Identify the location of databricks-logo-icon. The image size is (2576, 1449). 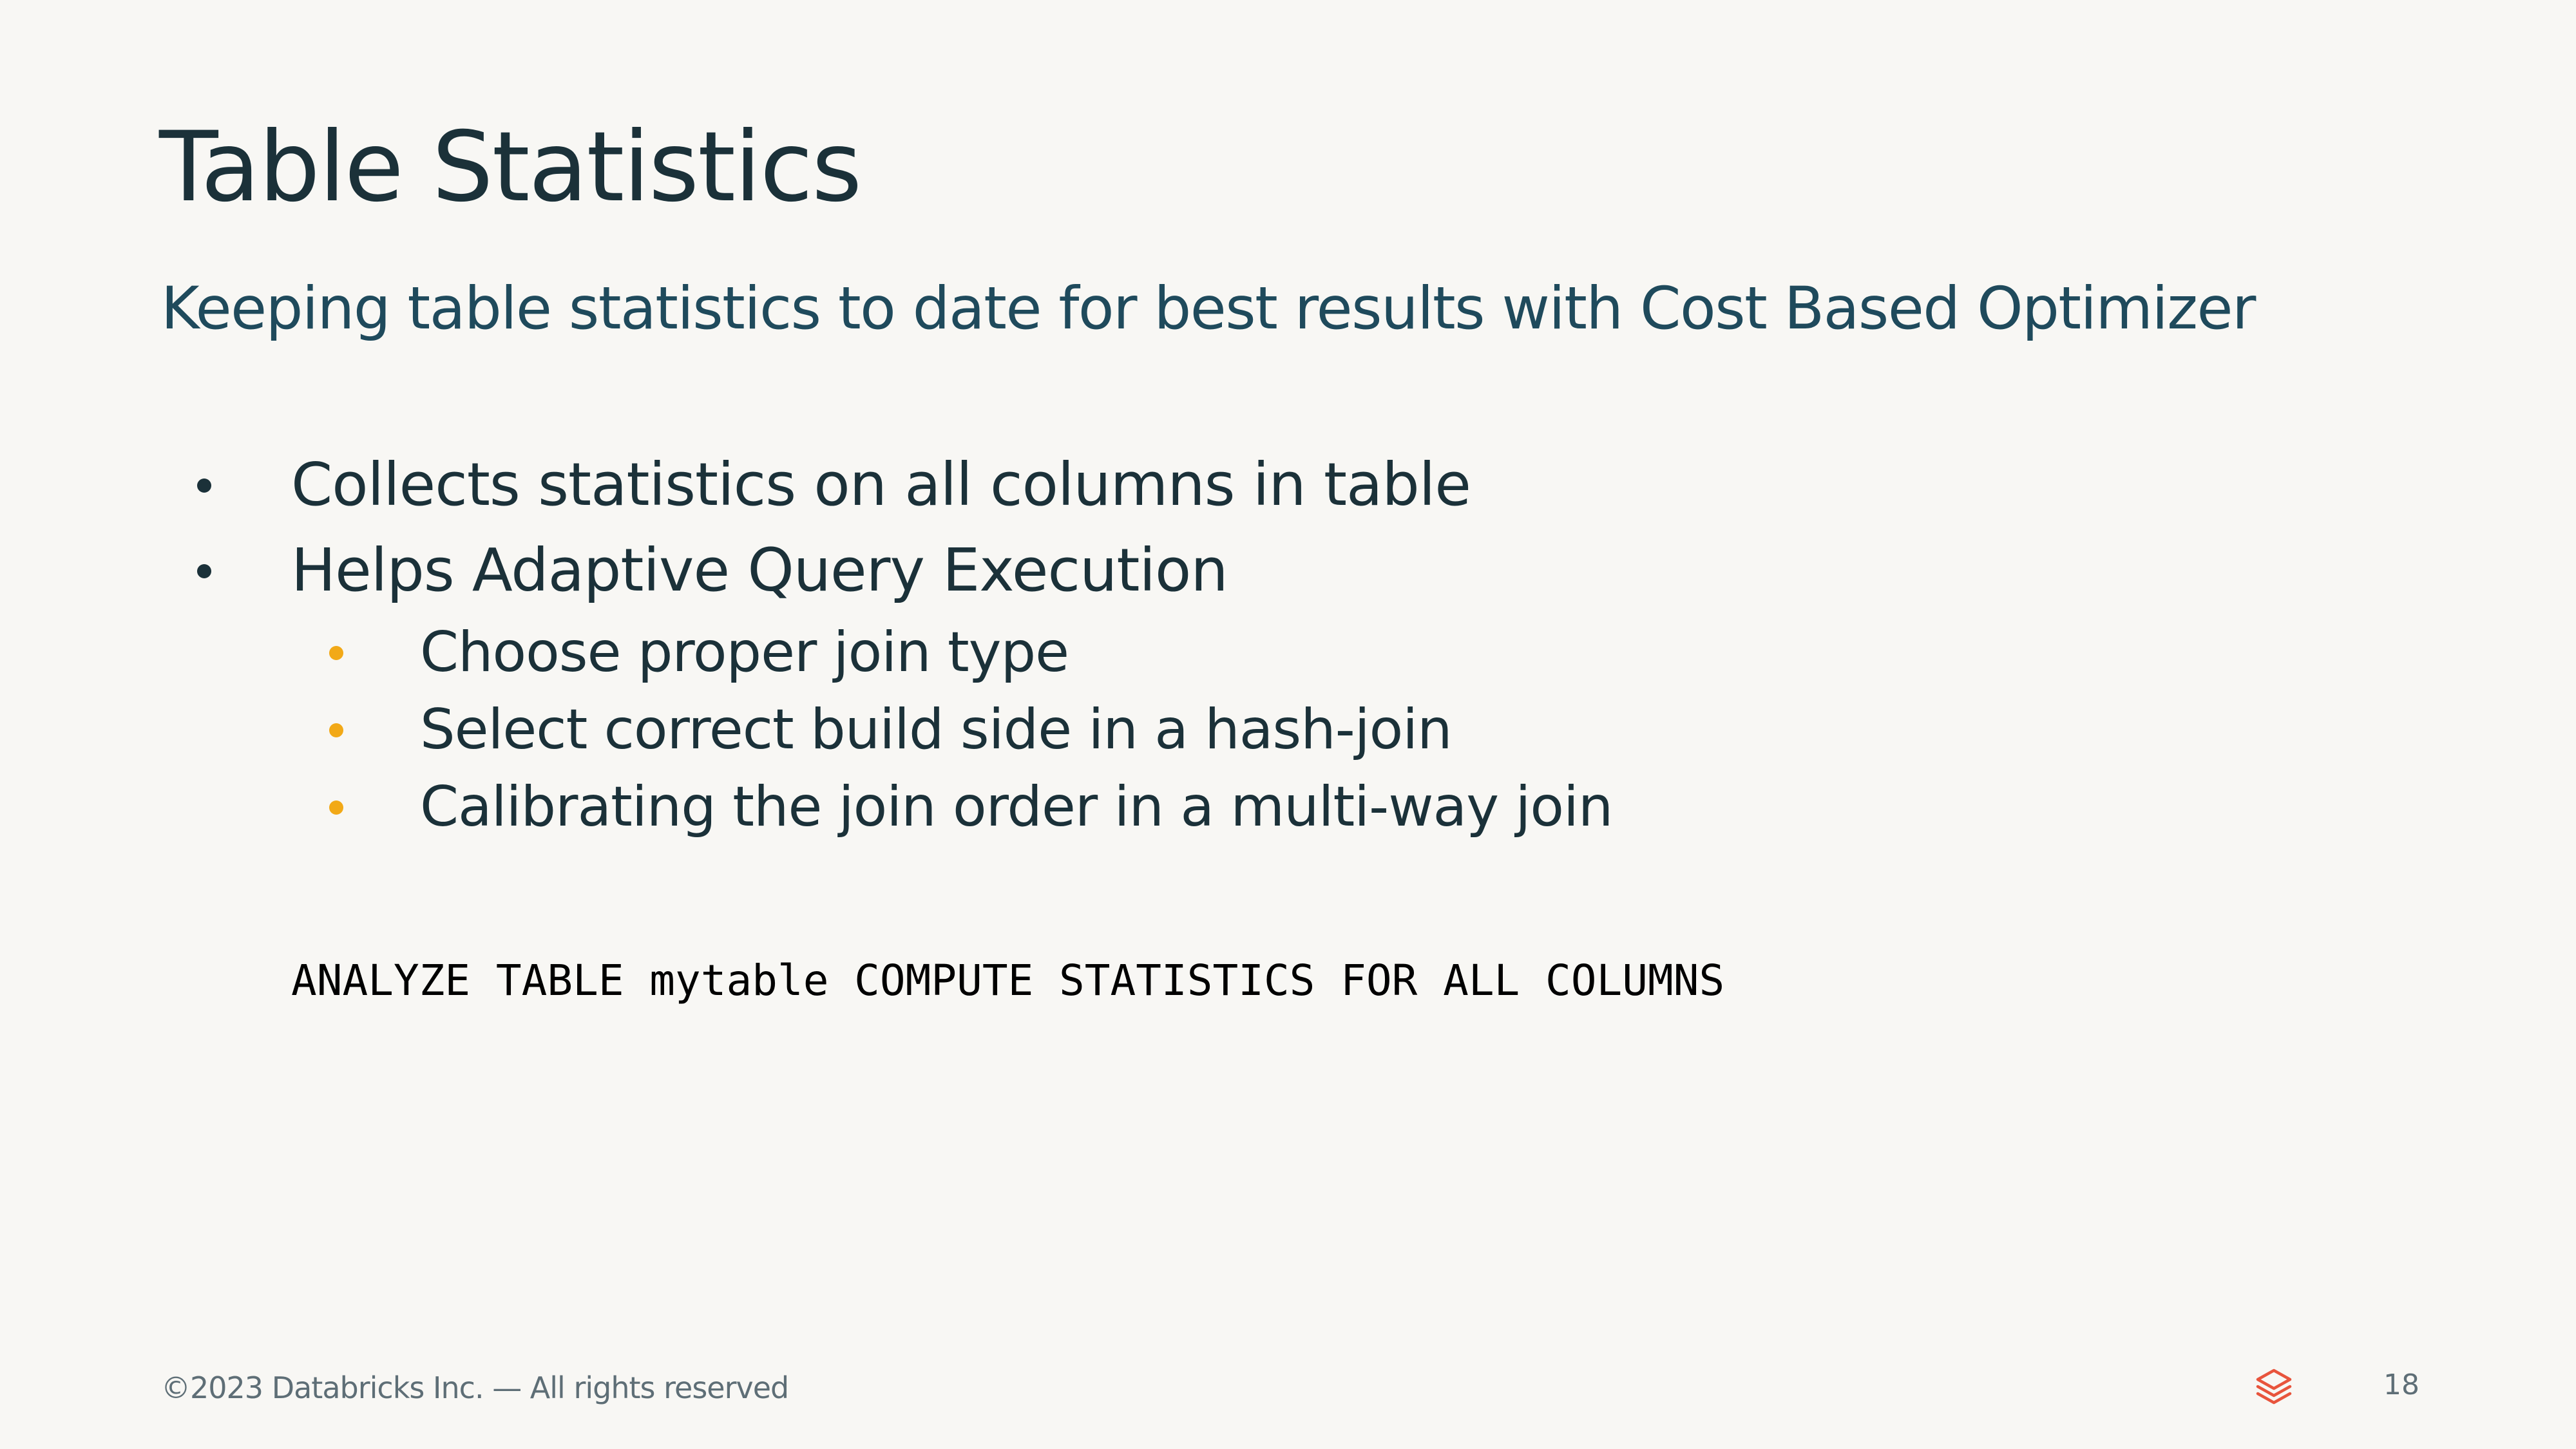
(2274, 1386).